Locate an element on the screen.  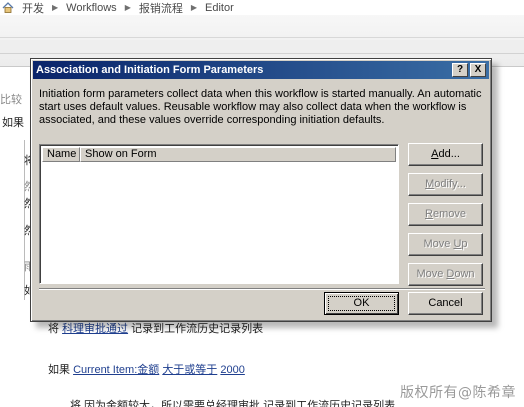
move-up-button: Move Up is located at coordinates (445, 244).